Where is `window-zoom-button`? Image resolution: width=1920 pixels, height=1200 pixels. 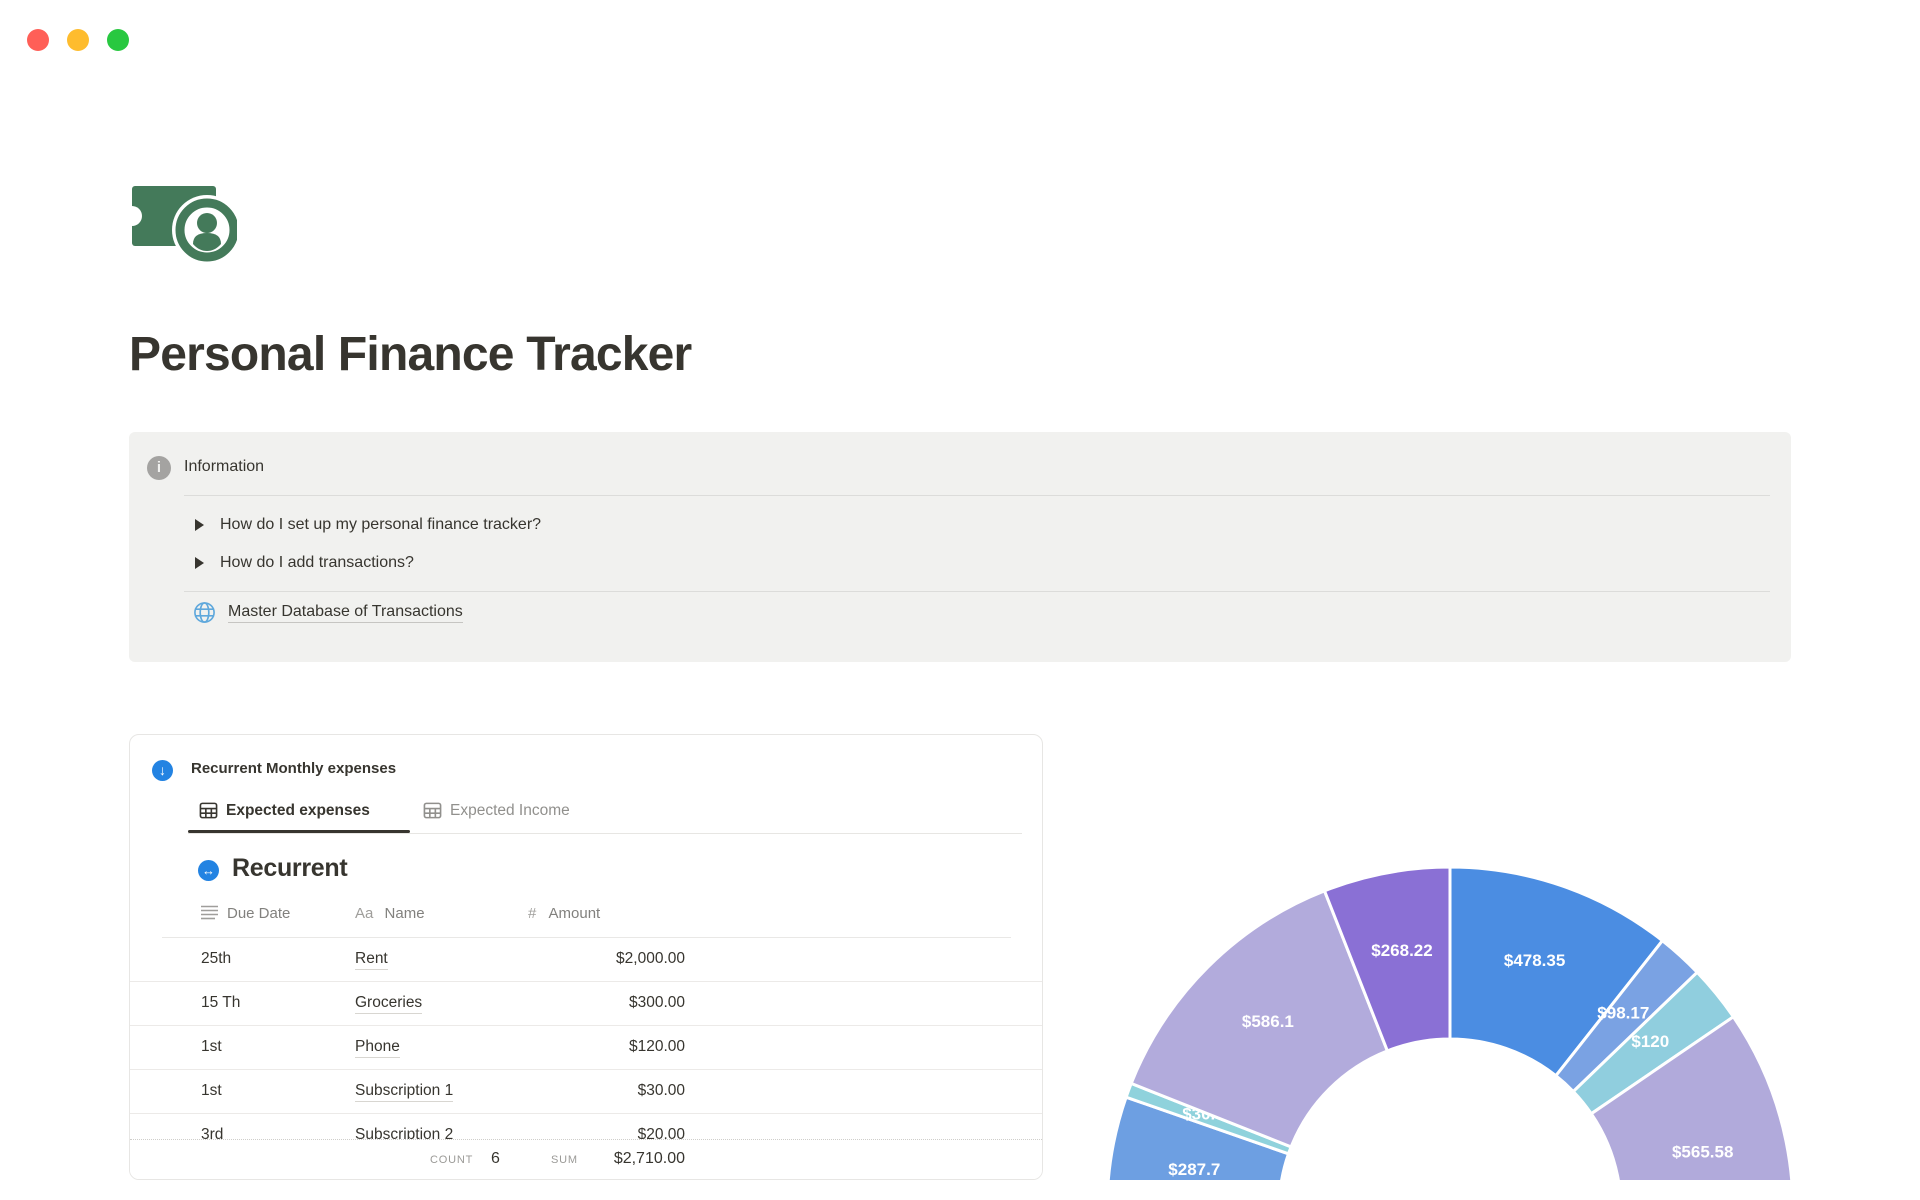 window-zoom-button is located at coordinates (118, 40).